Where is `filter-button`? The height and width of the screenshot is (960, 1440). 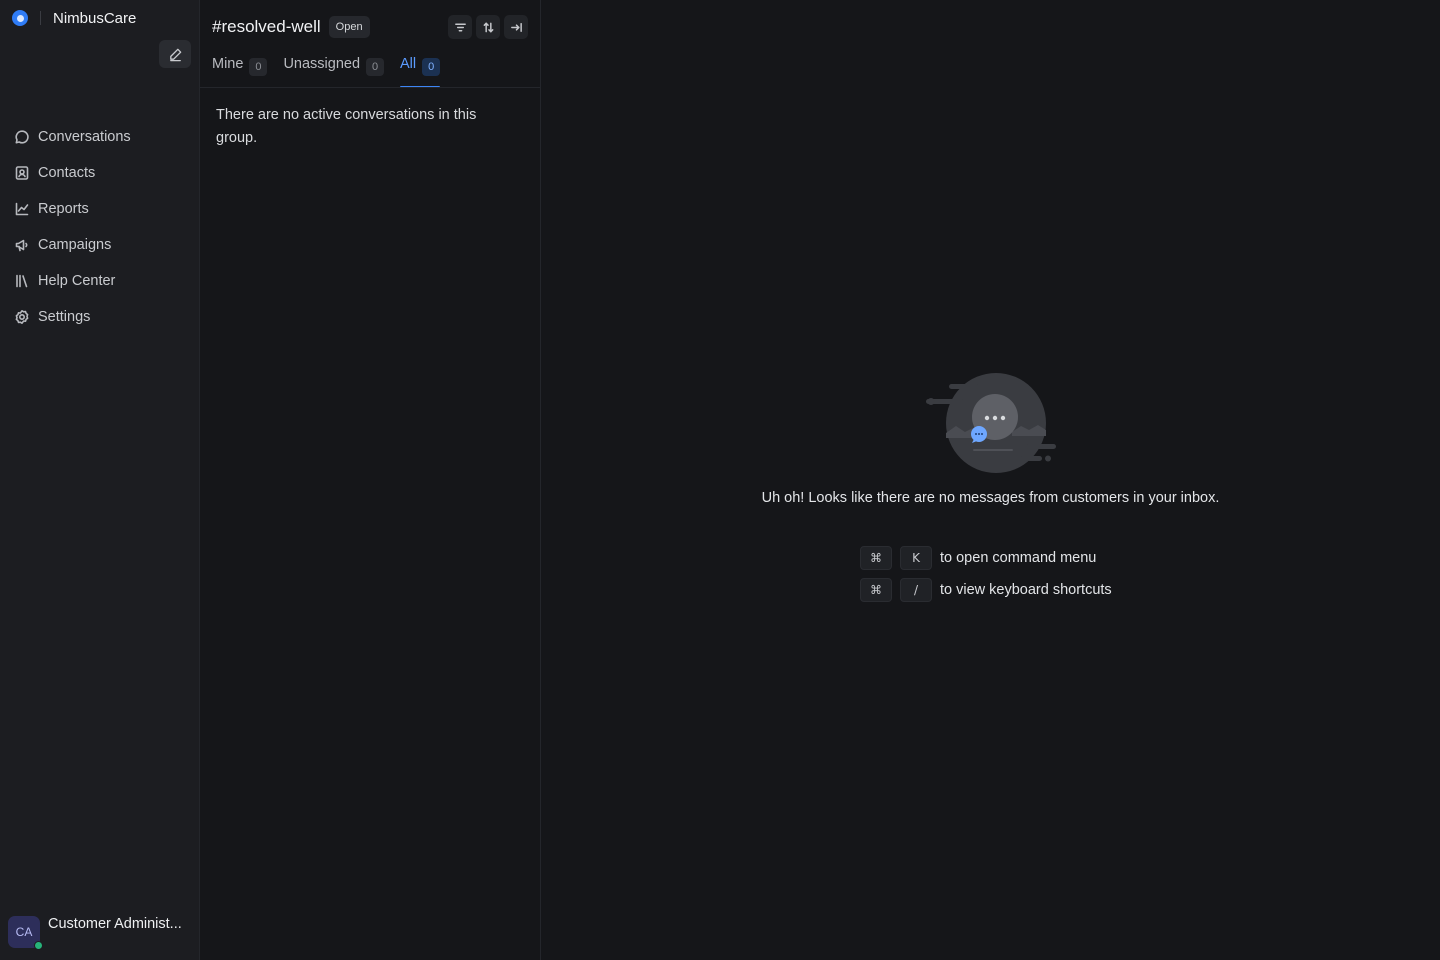
filter-button is located at coordinates (460, 27).